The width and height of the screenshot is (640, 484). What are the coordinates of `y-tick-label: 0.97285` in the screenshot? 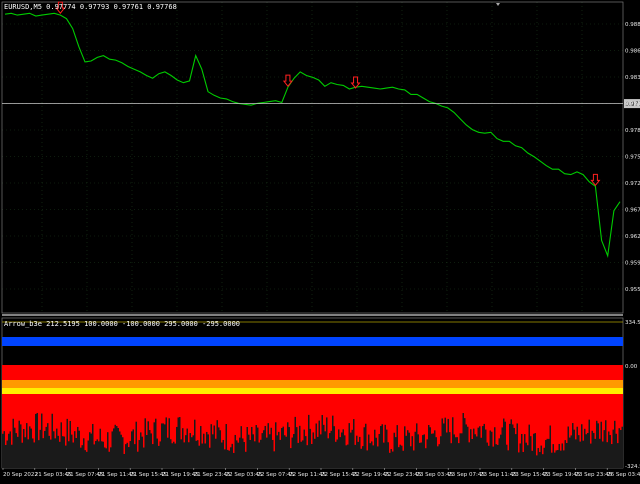 It's located at (632, 184).